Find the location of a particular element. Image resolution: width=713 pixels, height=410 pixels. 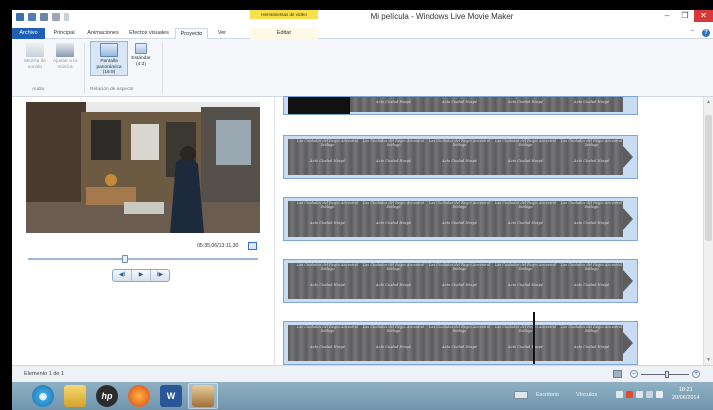

battery-icon is located at coordinates (649, 394).